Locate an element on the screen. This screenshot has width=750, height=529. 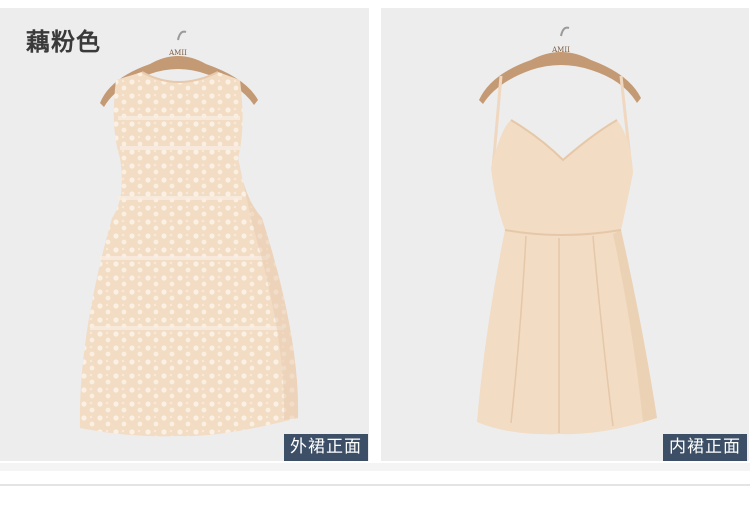
color-name-label: 藕粉色 is located at coordinates (63, 42).